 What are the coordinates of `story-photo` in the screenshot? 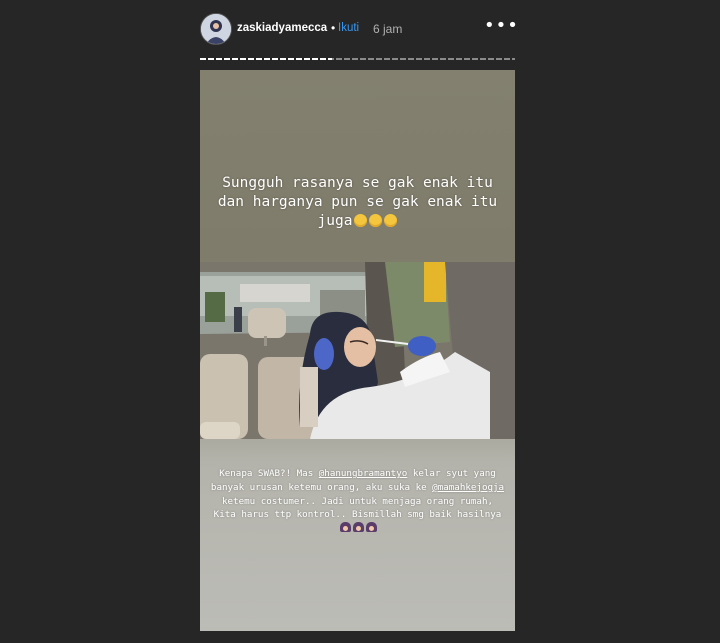 It's located at (357, 350).